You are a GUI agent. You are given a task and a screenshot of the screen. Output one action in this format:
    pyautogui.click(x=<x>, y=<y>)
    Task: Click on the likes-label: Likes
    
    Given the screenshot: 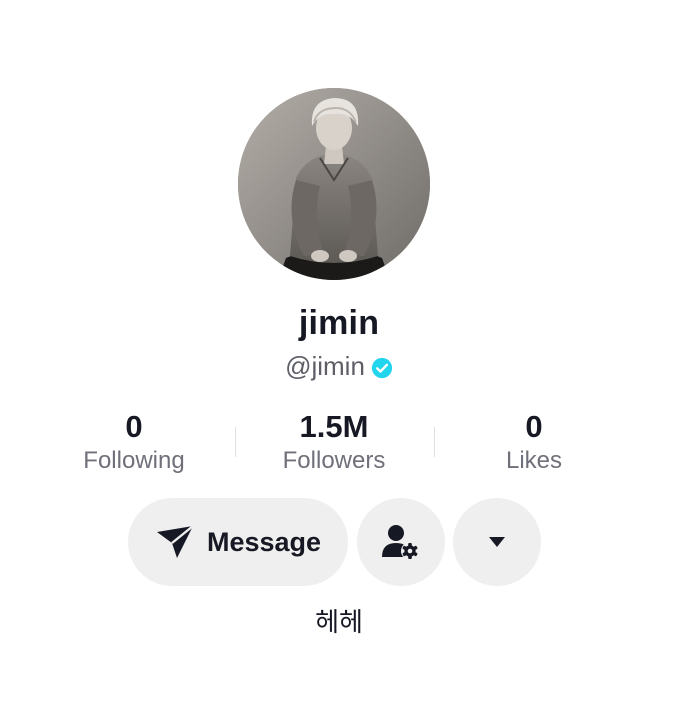 What is the action you would take?
    pyautogui.click(x=534, y=460)
    